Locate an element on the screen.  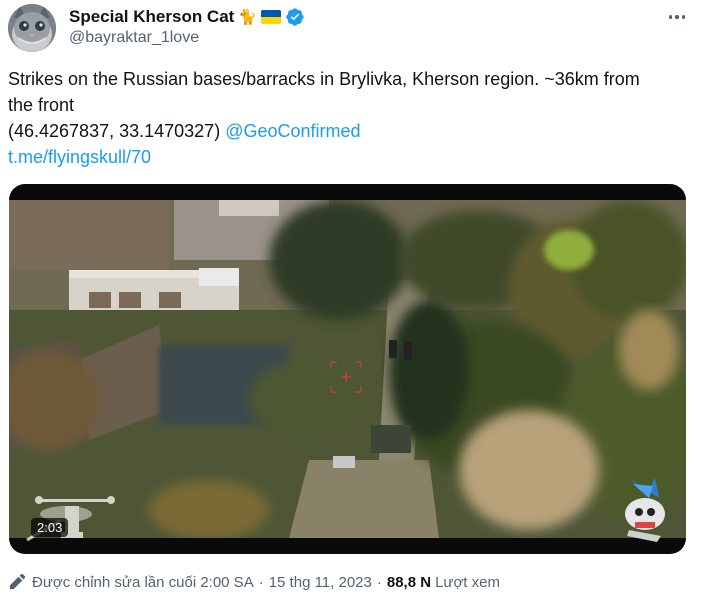
pencil-icon is located at coordinates (17, 582).